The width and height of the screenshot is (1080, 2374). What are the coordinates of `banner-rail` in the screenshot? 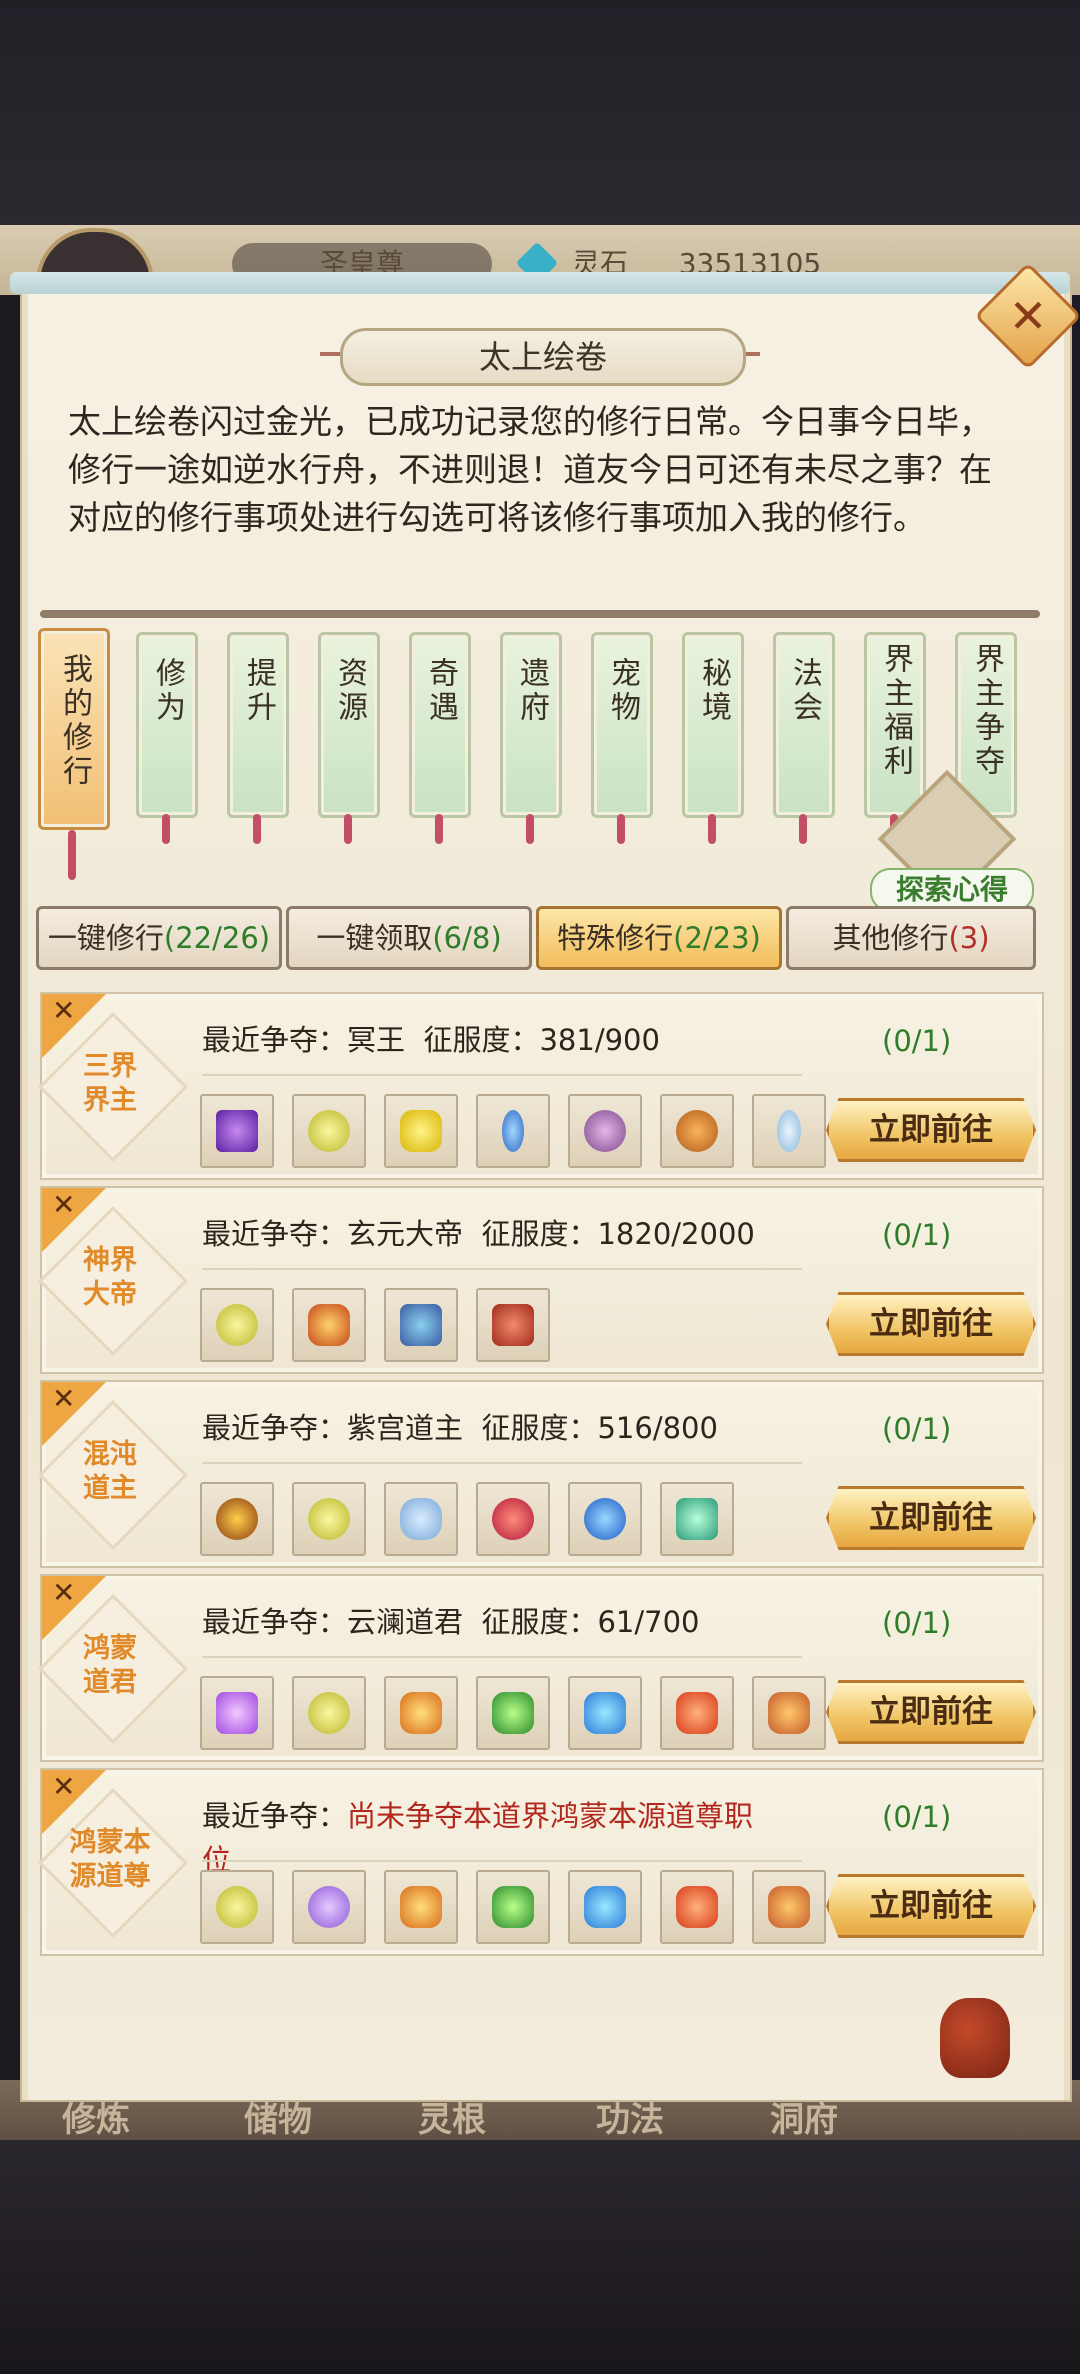 It's located at (540, 614).